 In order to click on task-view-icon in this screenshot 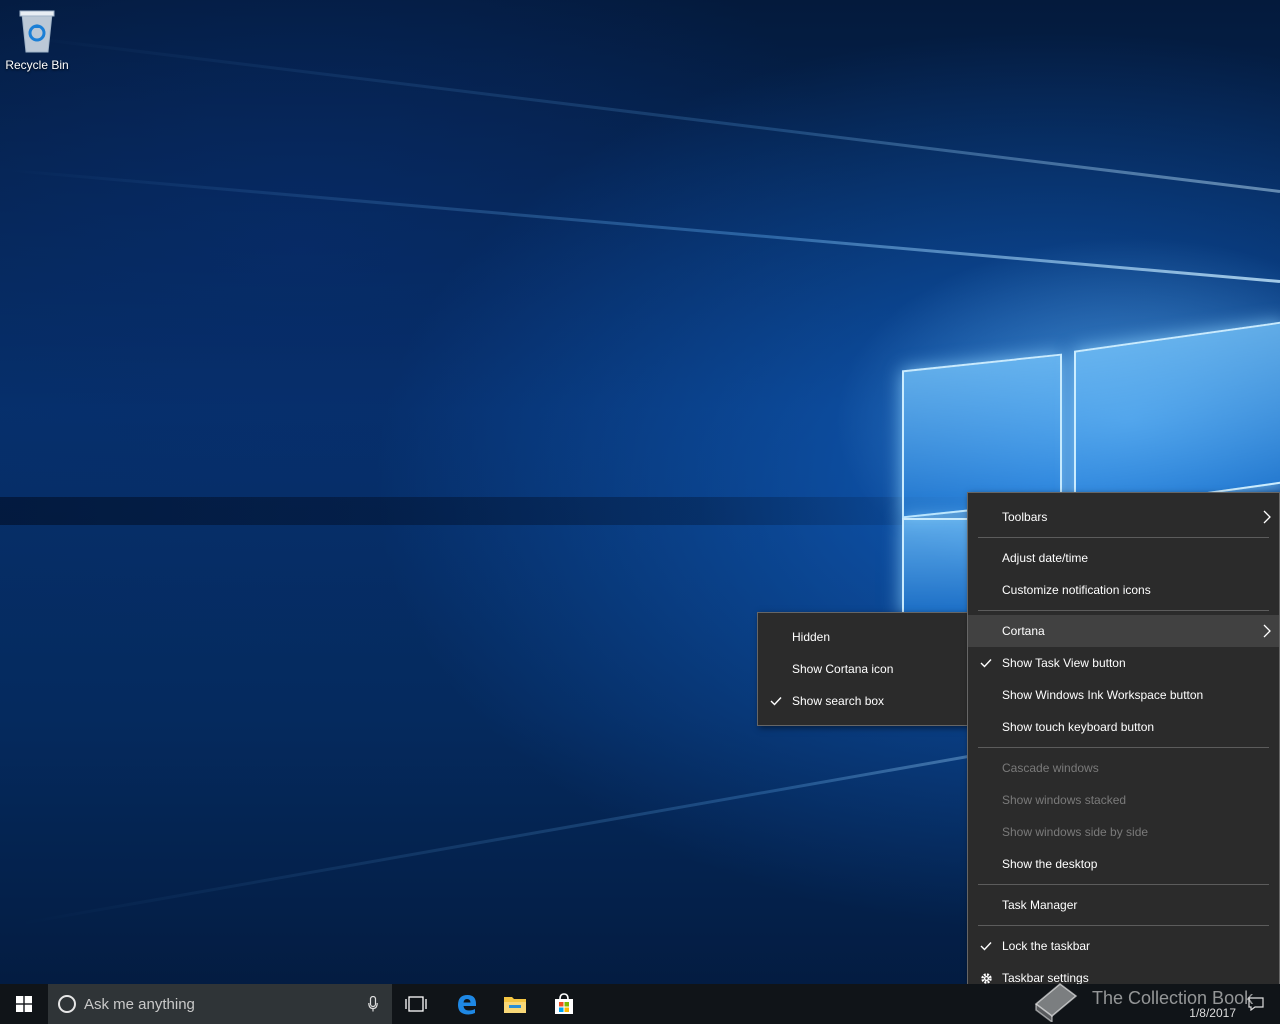, I will do `click(416, 1004)`.